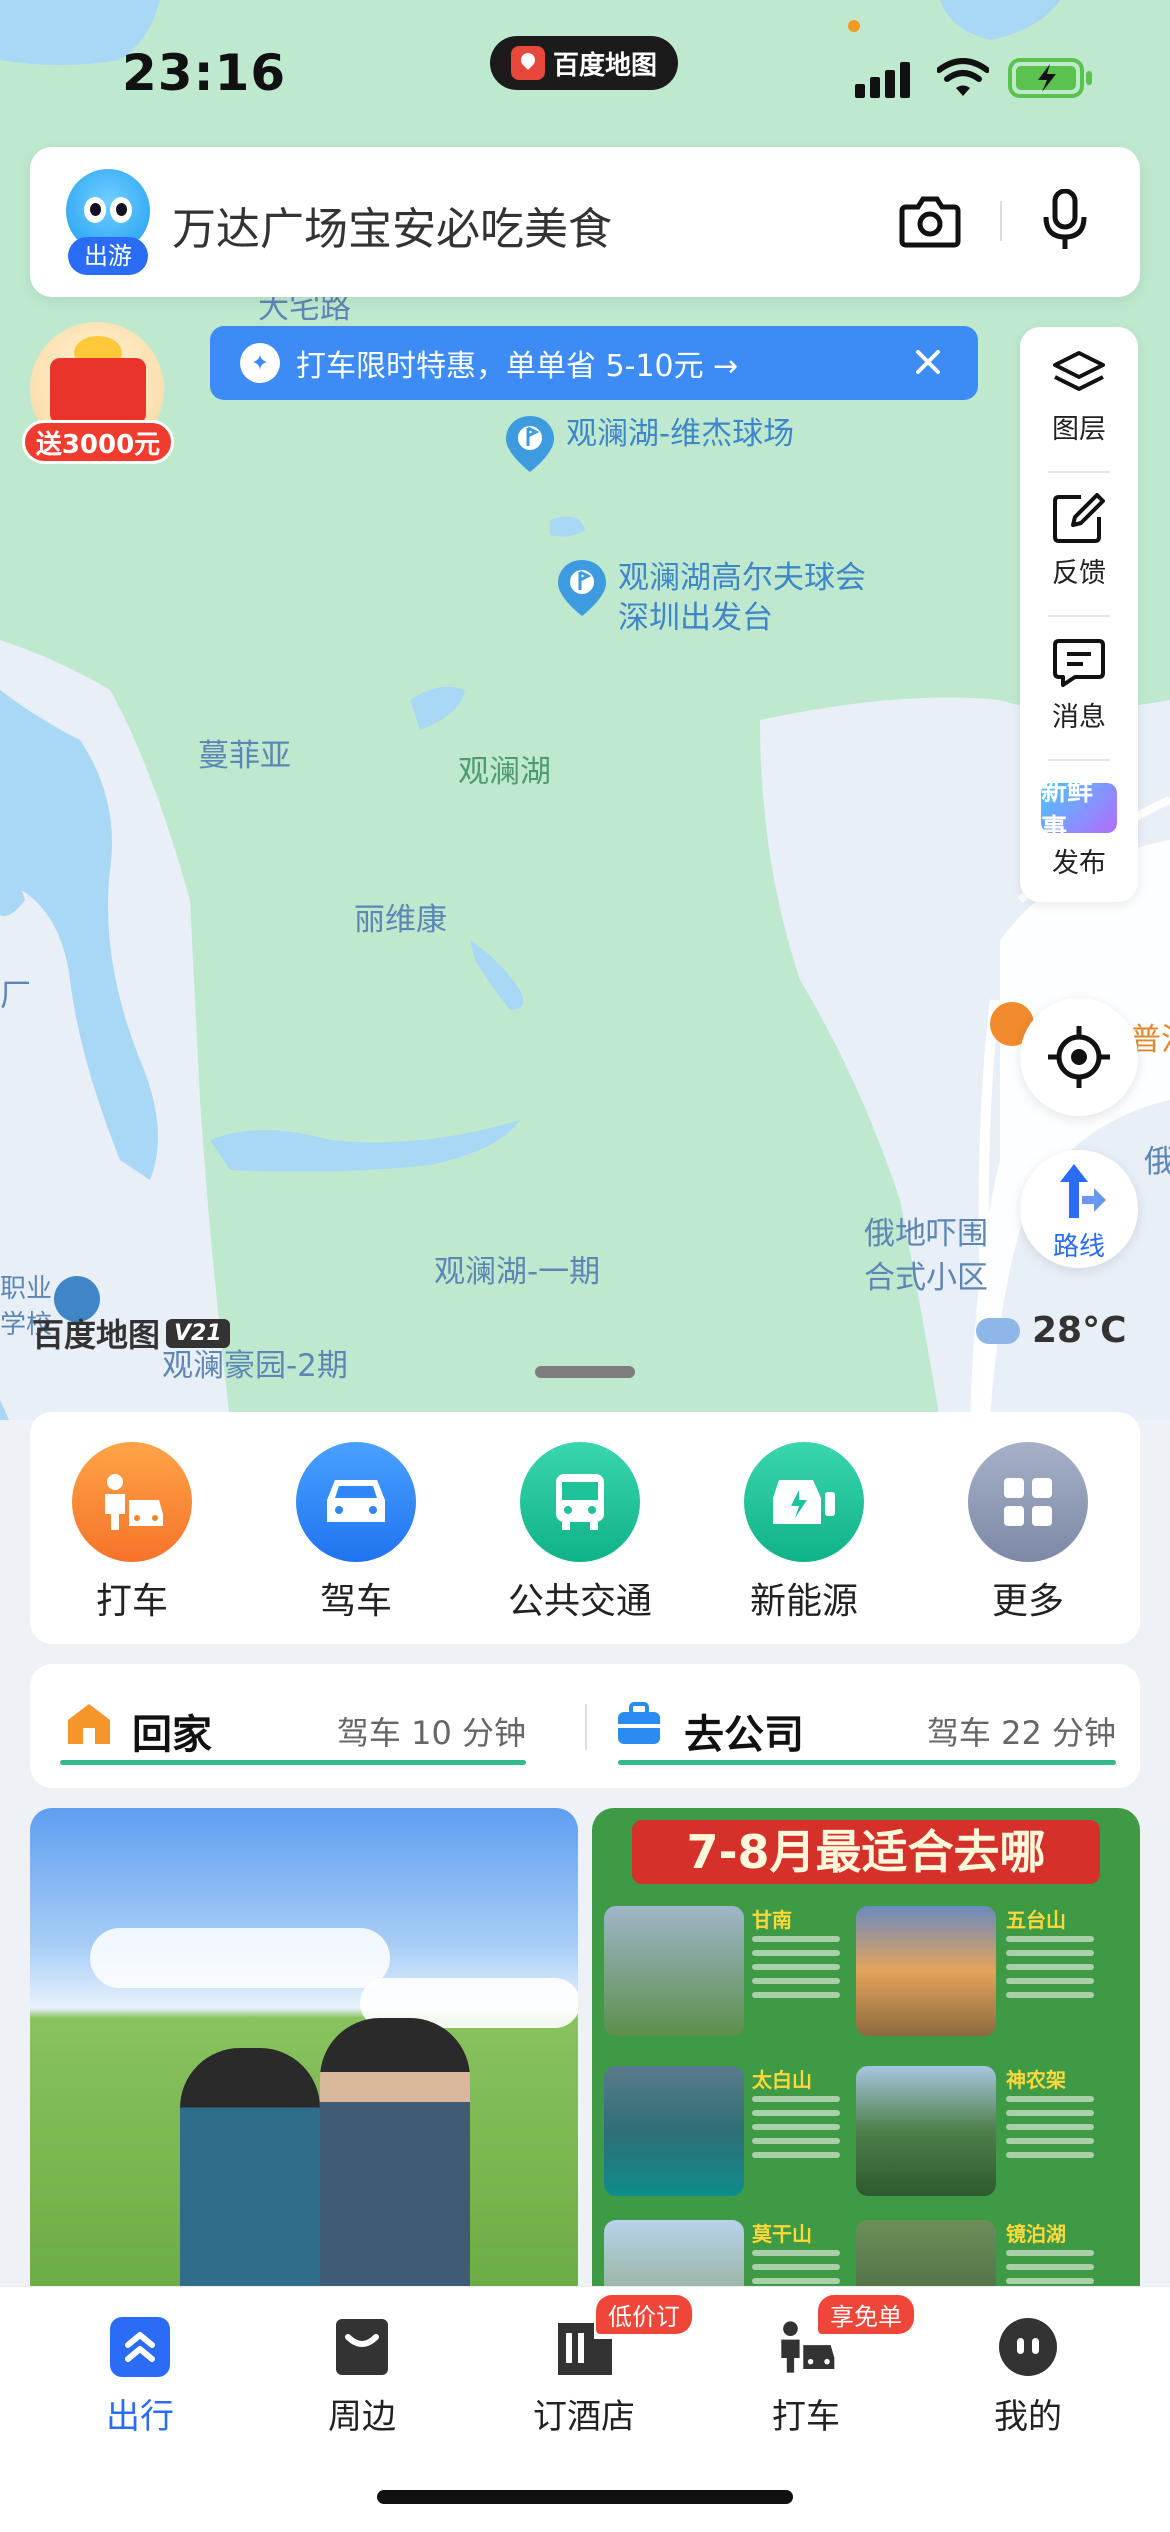 This screenshot has width=1170, height=2532. I want to click on poster-title: 7-8月最适合去哪, so click(866, 1852).